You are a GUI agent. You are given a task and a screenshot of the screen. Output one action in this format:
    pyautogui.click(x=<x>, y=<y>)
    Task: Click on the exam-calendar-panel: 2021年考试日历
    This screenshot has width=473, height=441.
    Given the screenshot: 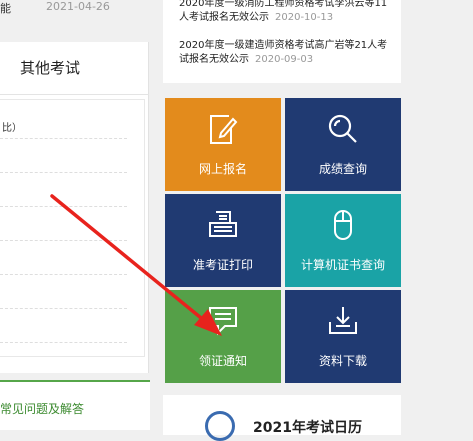 What is the action you would take?
    pyautogui.click(x=282, y=418)
    